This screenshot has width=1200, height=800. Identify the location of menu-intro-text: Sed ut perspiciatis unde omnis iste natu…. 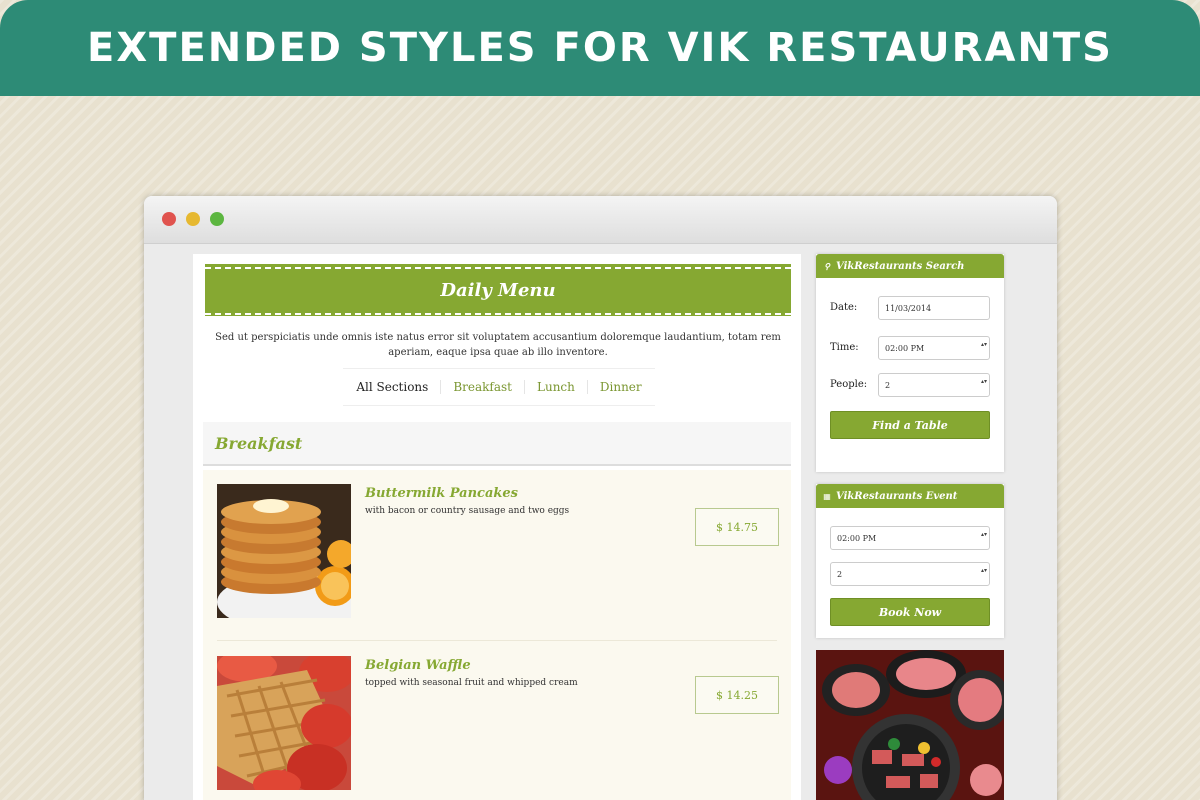
(498, 345).